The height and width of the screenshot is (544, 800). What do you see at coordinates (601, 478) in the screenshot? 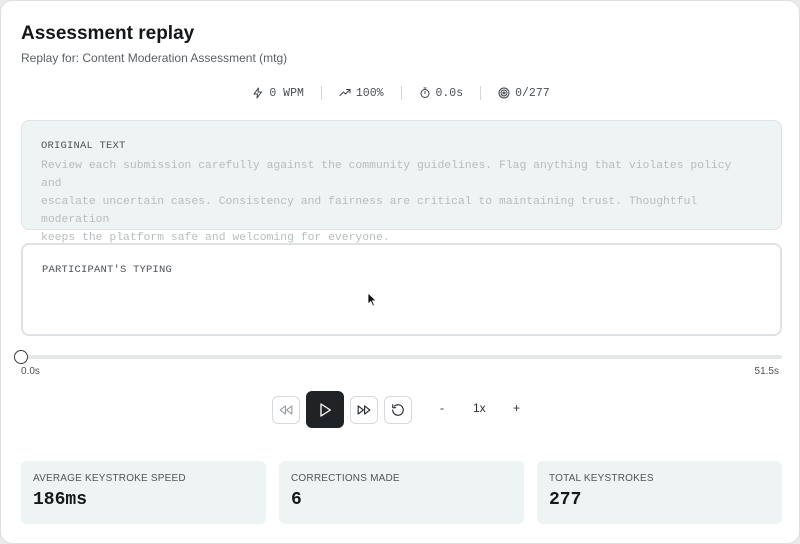
I see `metric-label: TOTAL KEYSTROKES` at bounding box center [601, 478].